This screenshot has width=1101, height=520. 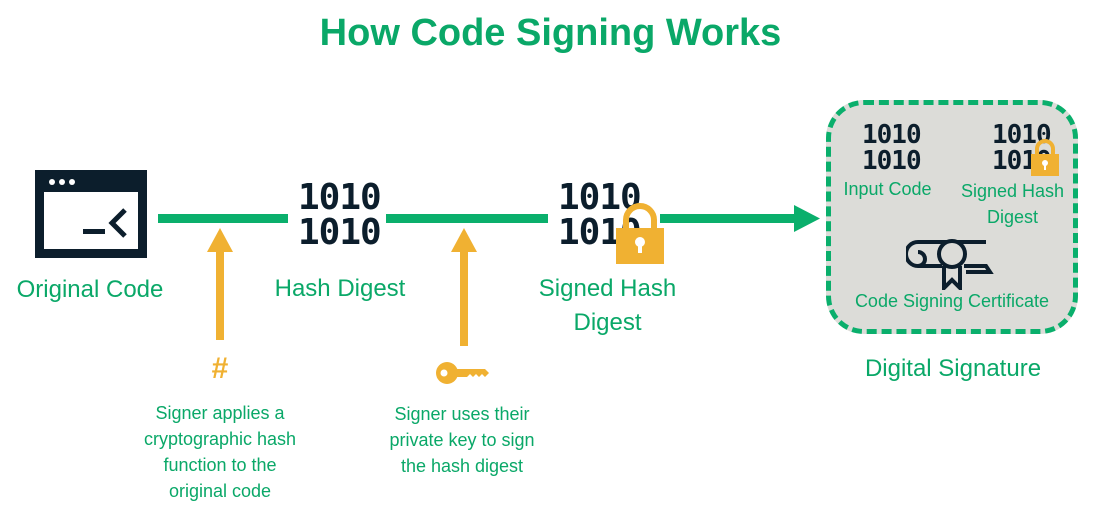 What do you see at coordinates (953, 368) in the screenshot?
I see `digital-signature-caption: Digital Signature` at bounding box center [953, 368].